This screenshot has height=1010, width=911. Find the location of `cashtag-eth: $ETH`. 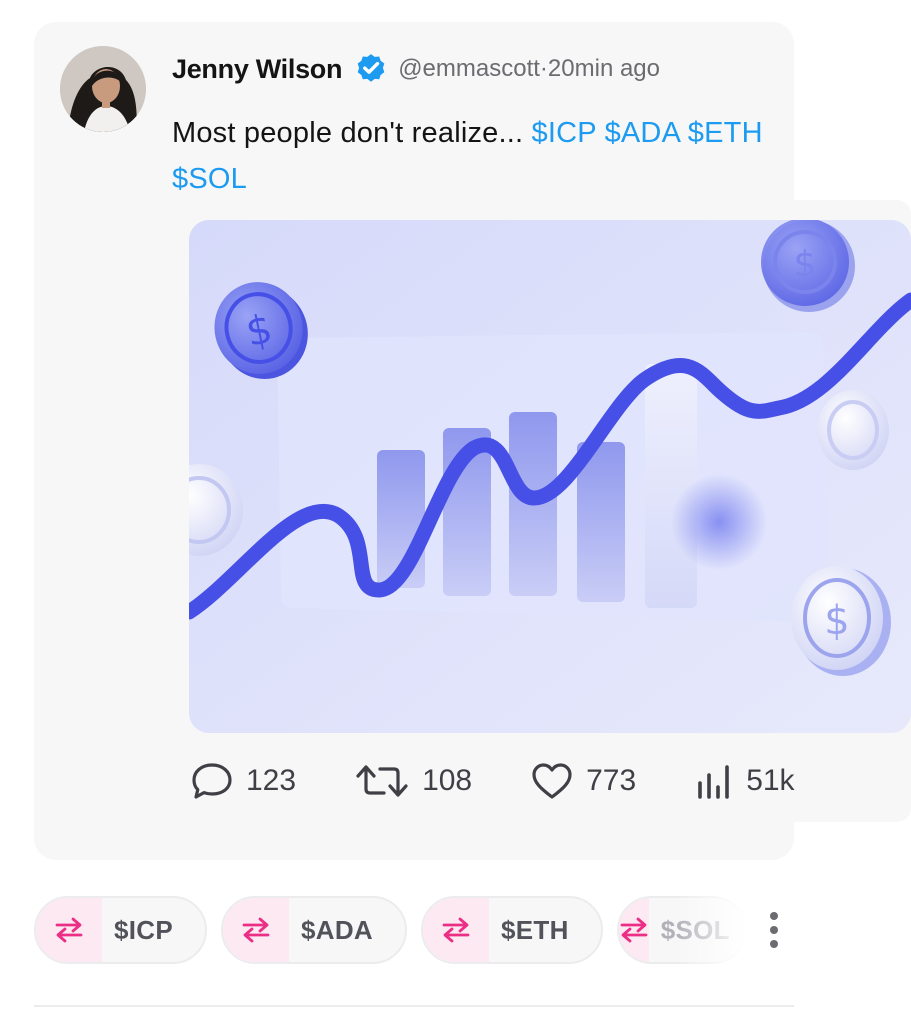

cashtag-eth: $ETH is located at coordinates (725, 133).